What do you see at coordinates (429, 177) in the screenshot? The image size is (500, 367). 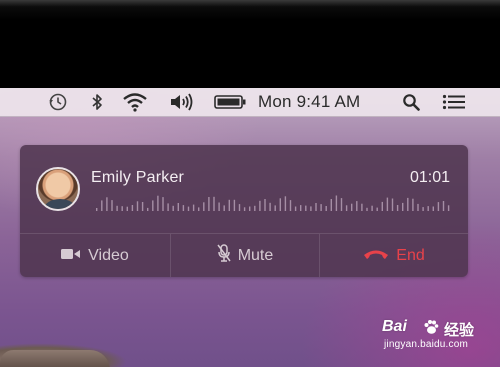 I see `call-duration: 01:01` at bounding box center [429, 177].